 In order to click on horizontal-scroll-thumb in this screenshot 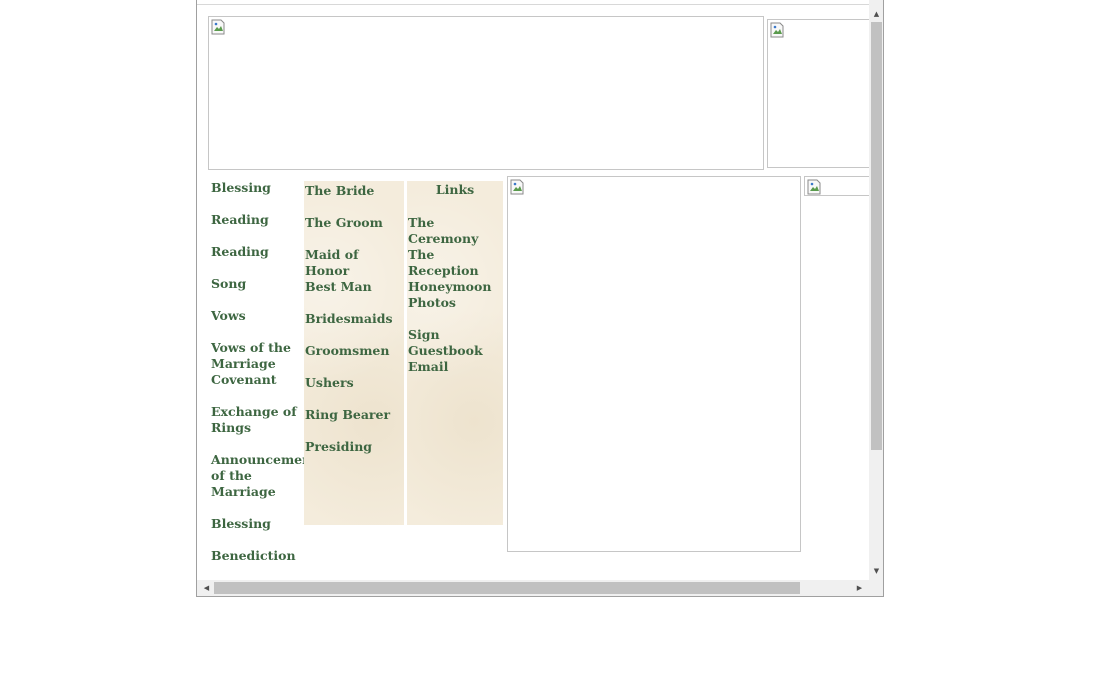, I will do `click(507, 588)`.